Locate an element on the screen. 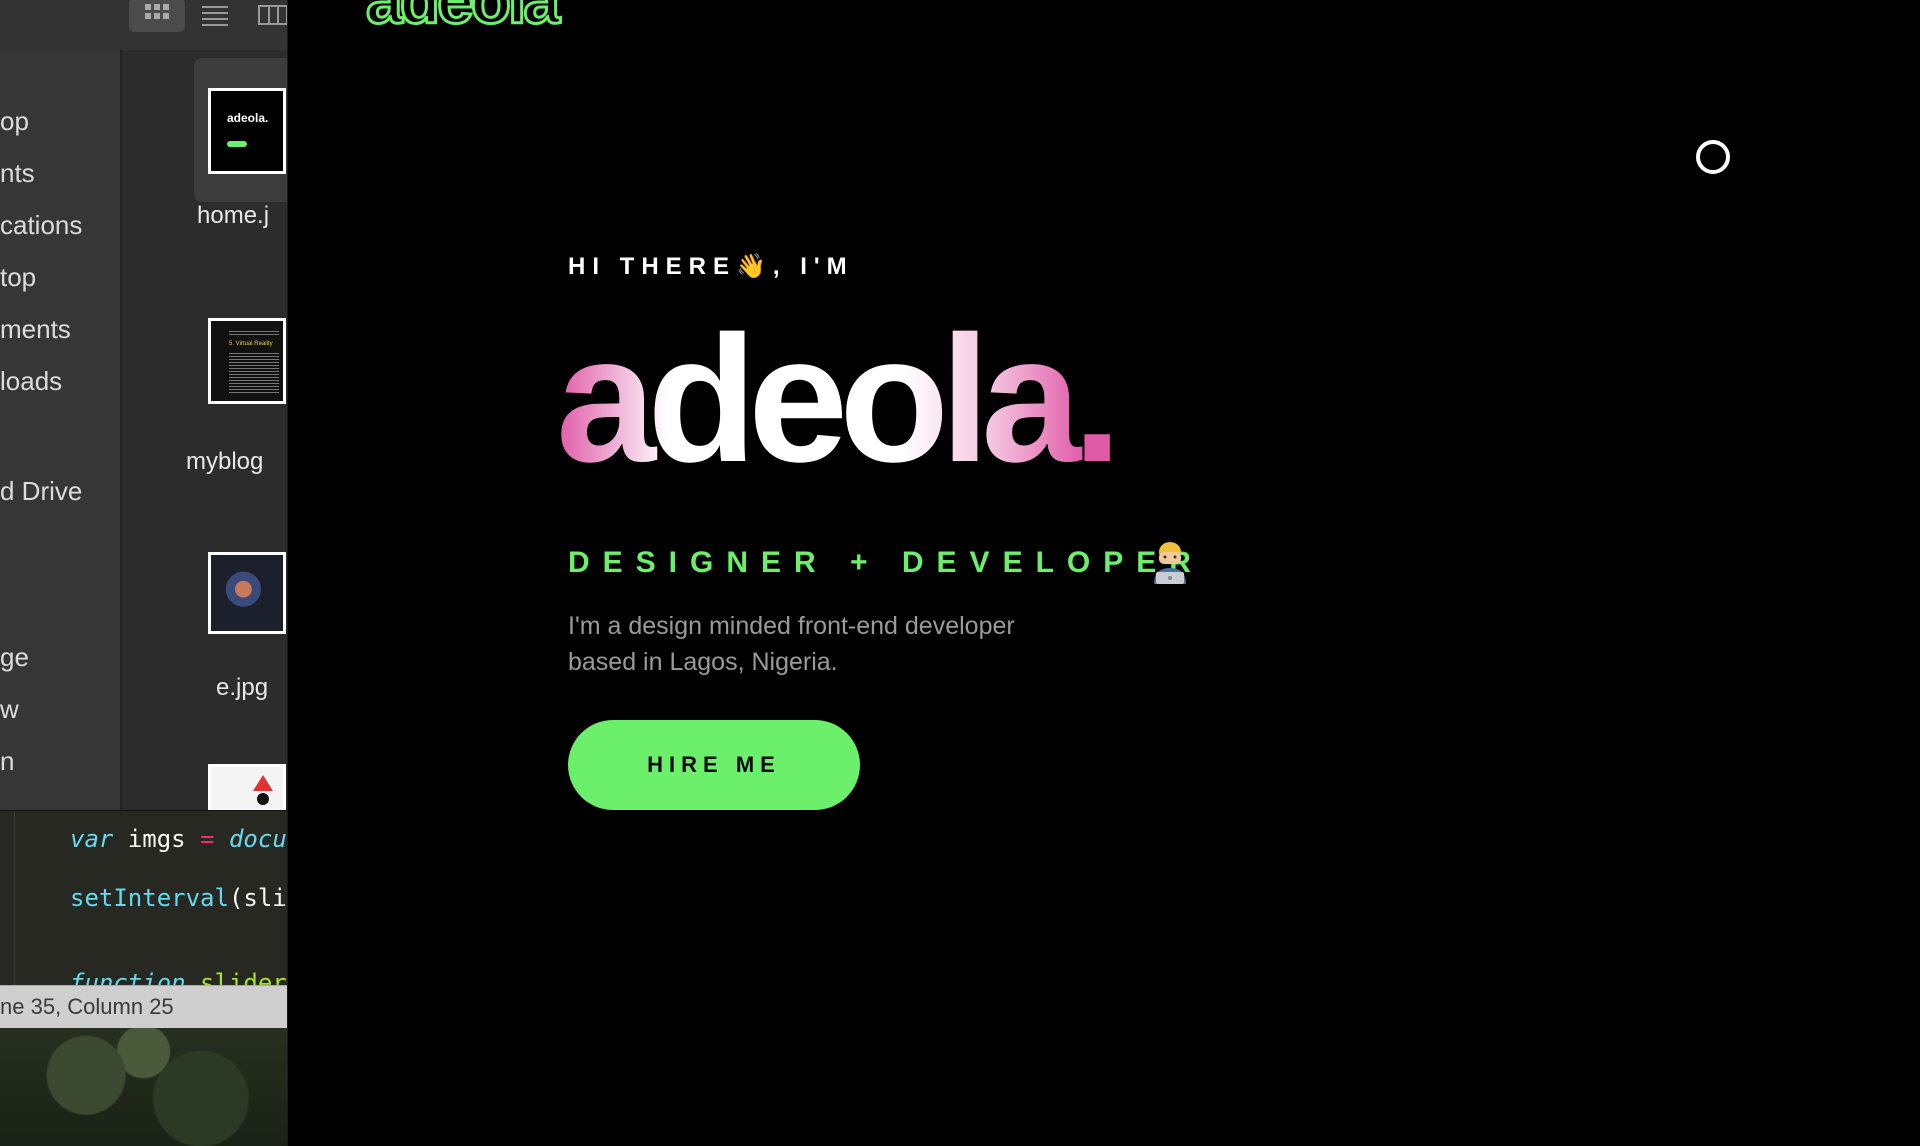  custom-cursor-ring is located at coordinates (1713, 157).